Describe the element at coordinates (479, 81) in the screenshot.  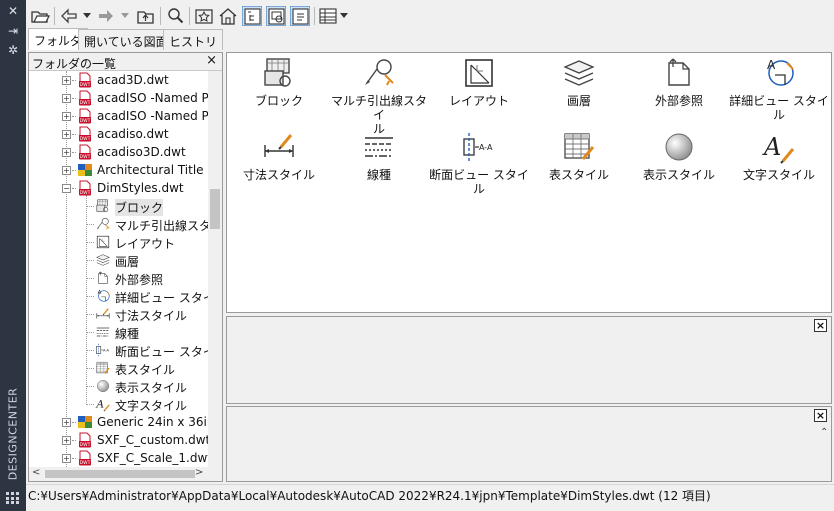
I see `content-item: レイアウト` at that location.